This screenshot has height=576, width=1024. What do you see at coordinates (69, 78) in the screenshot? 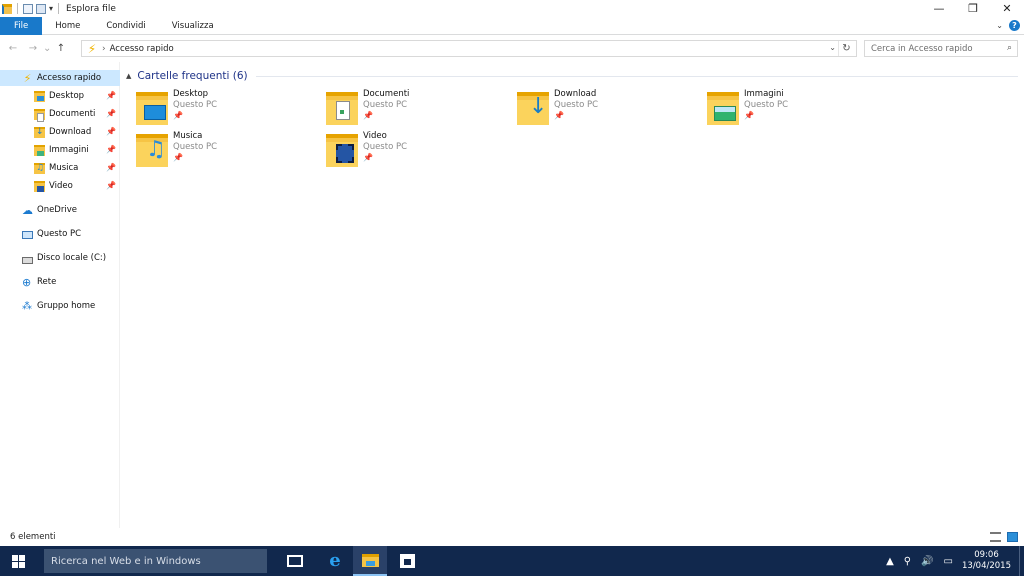
I see `sidebar-item-label: Accesso rapido` at bounding box center [69, 78].